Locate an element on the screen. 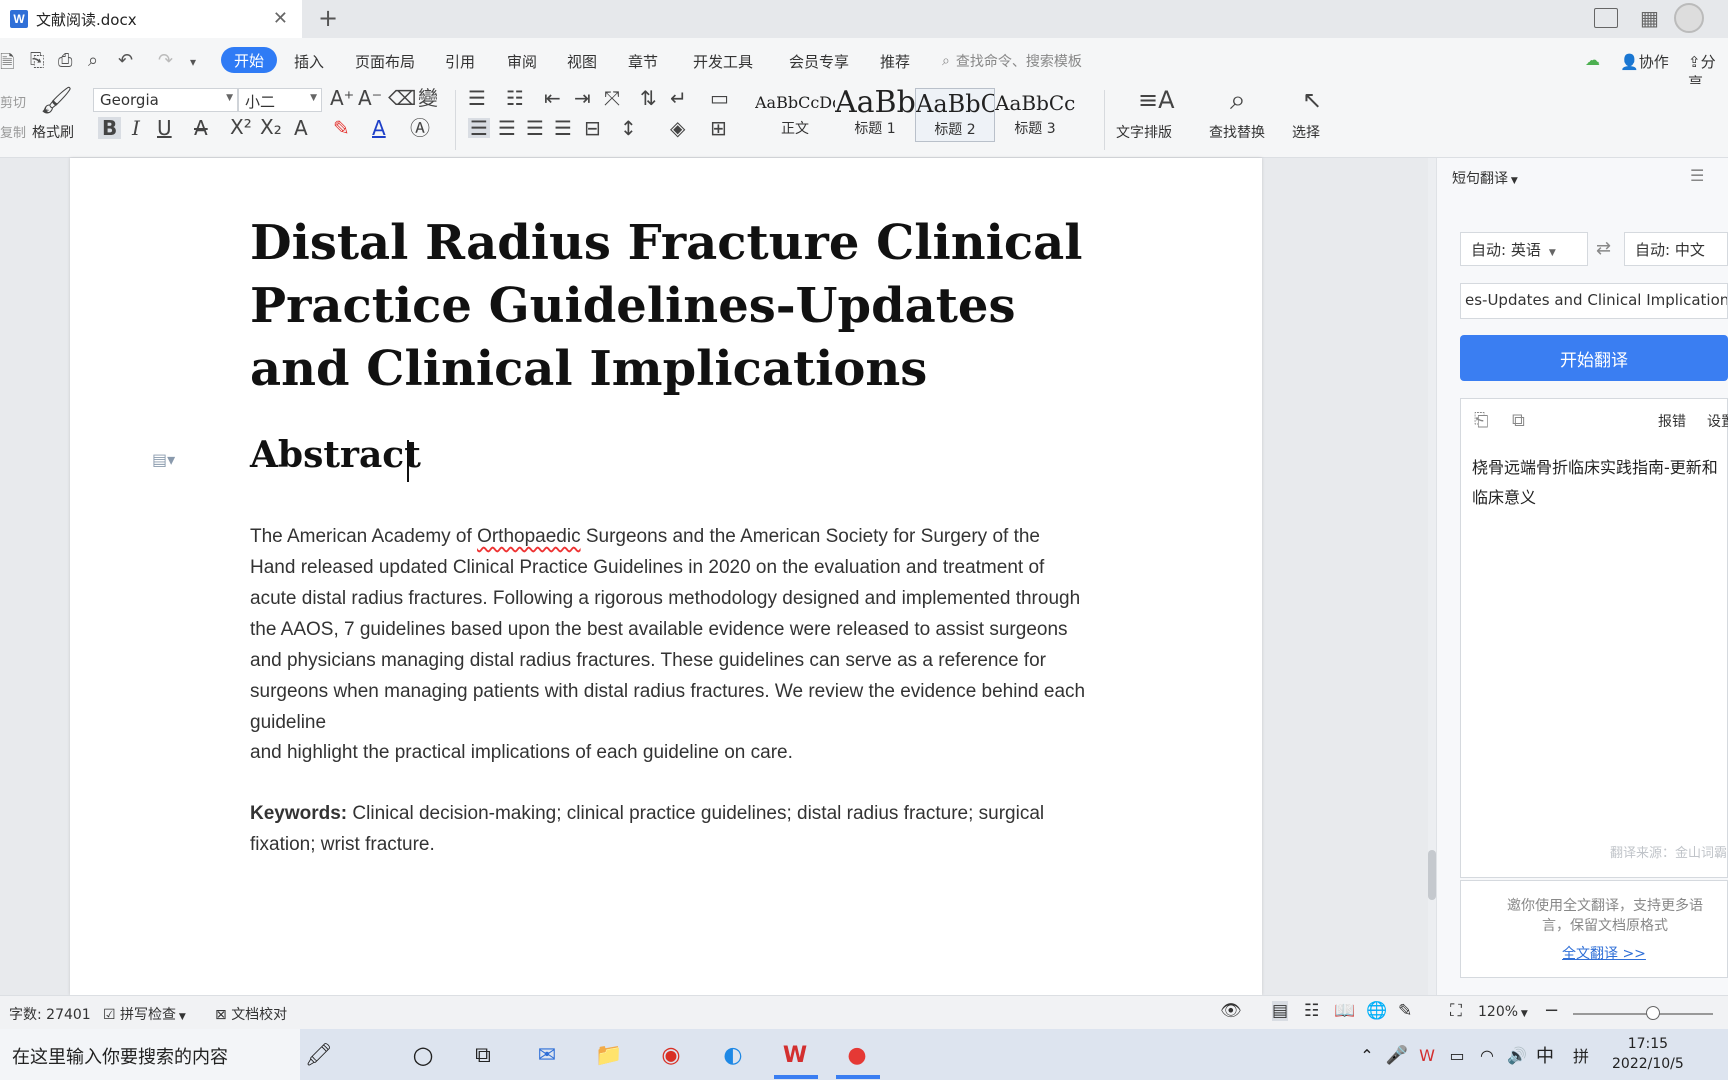  spell-error-word: Orthopaedic is located at coordinates (529, 536).